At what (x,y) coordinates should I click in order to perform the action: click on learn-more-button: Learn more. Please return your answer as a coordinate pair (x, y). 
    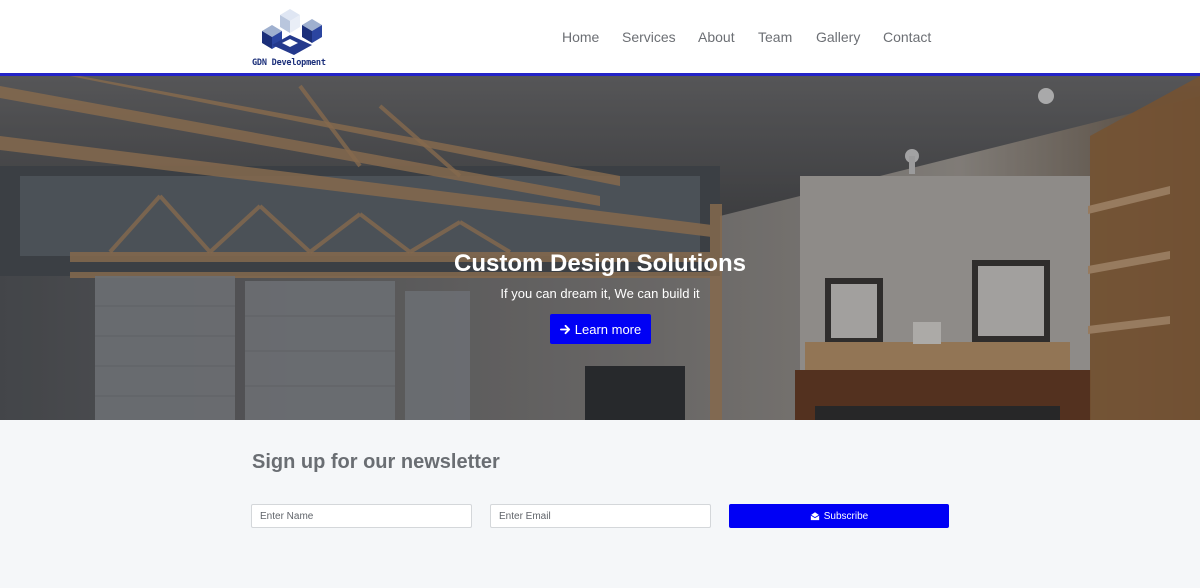
    Looking at the image, I should click on (600, 329).